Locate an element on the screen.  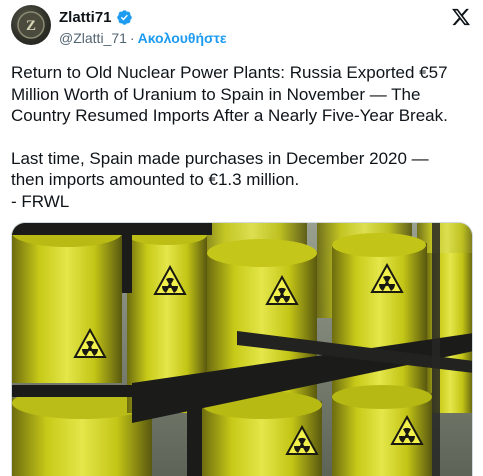
avatar: Z is located at coordinates (31, 25).